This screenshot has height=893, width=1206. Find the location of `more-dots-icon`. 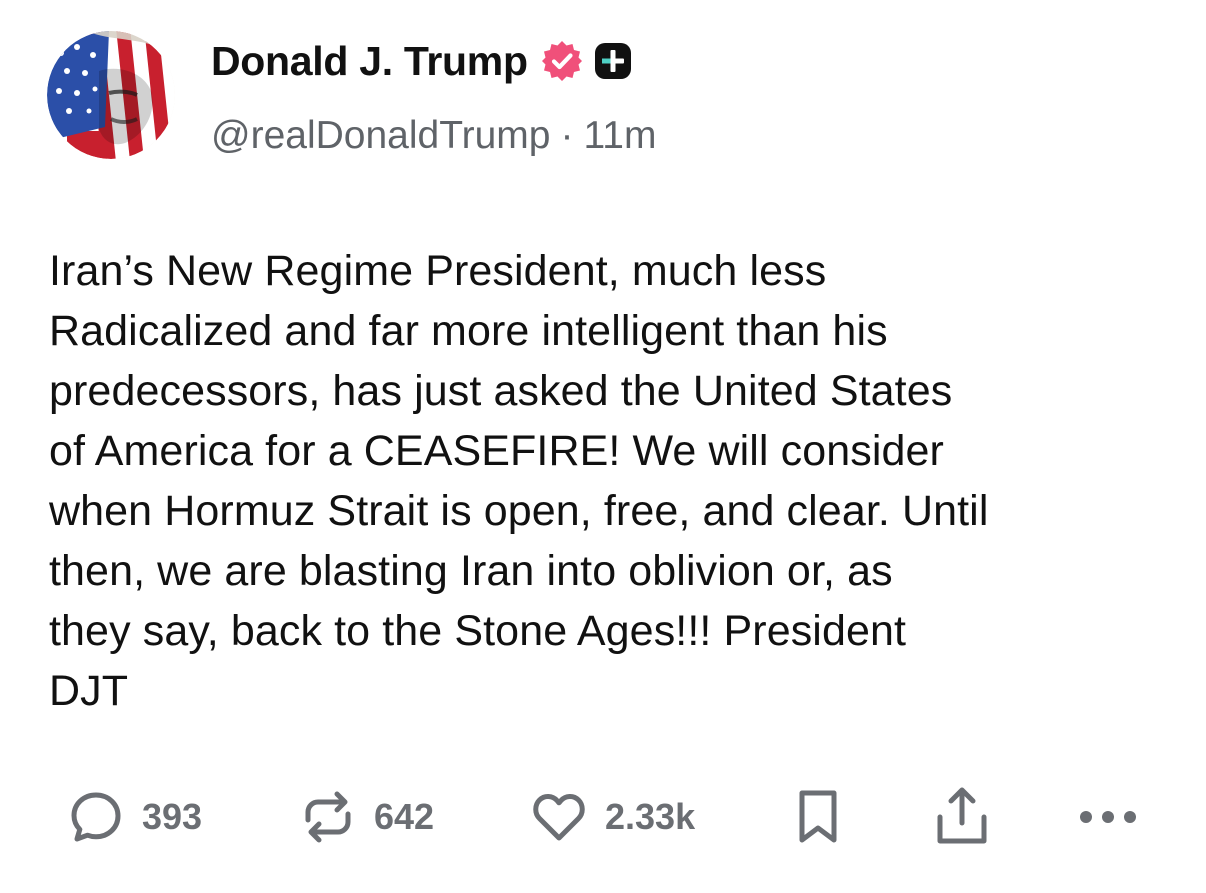

more-dots-icon is located at coordinates (1108, 817).